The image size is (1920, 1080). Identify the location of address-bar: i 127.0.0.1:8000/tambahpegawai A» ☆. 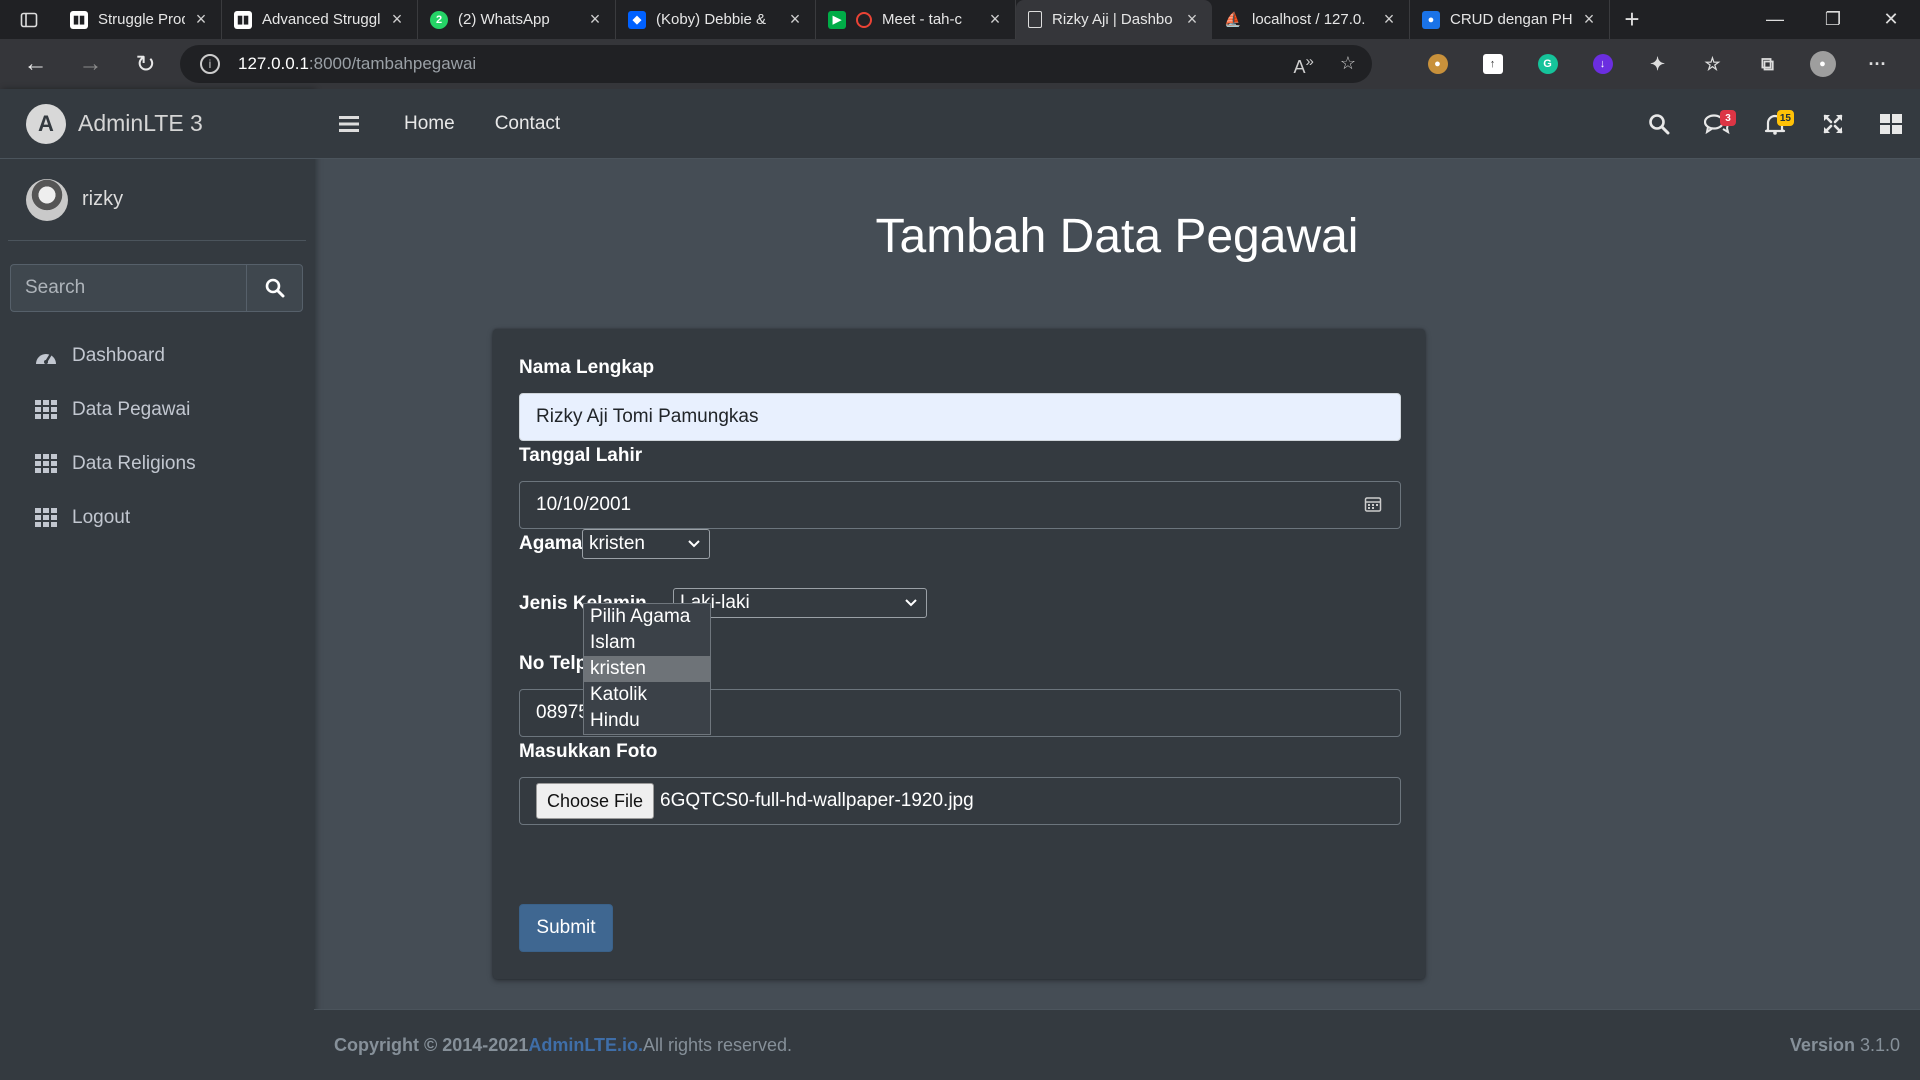
(776, 64).